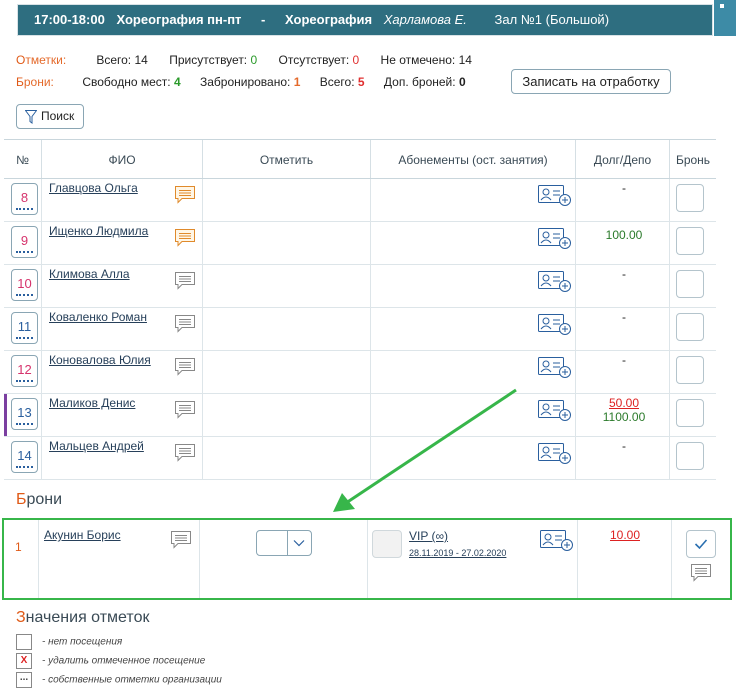  What do you see at coordinates (24, 371) in the screenshot?
I see `row-number-button: 12` at bounding box center [24, 371].